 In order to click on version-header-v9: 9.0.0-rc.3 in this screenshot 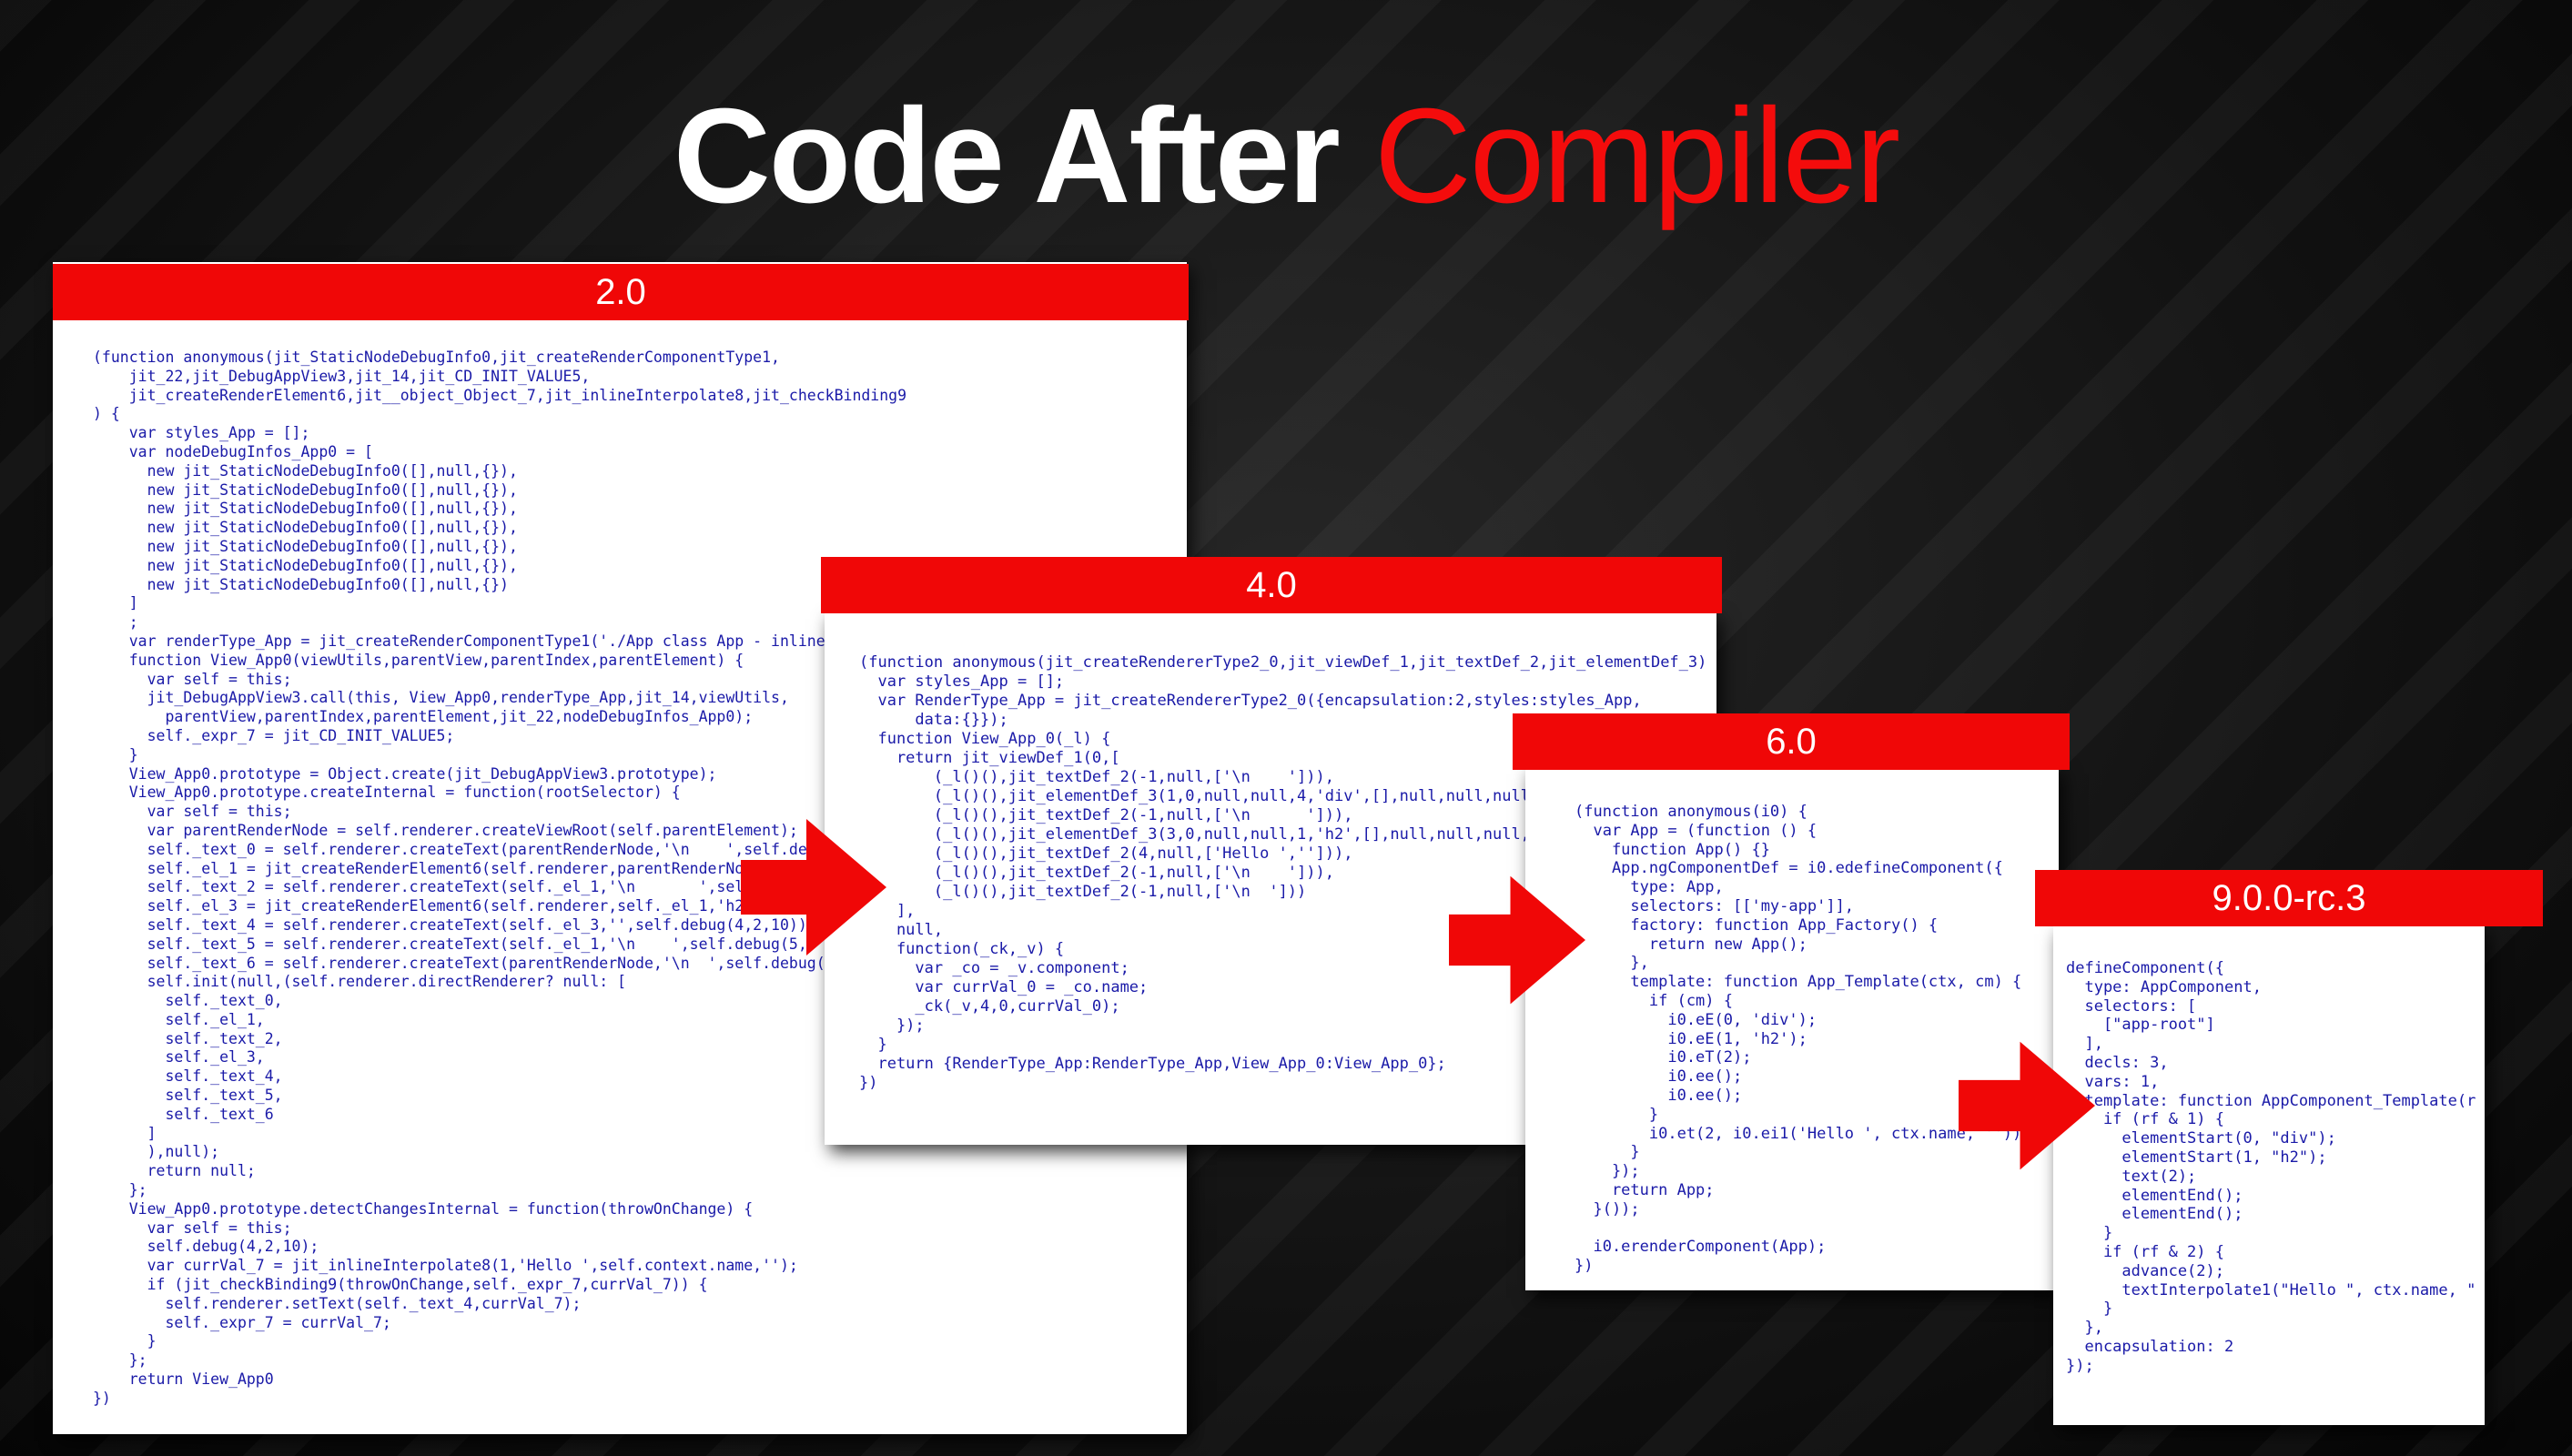, I will do `click(2289, 898)`.